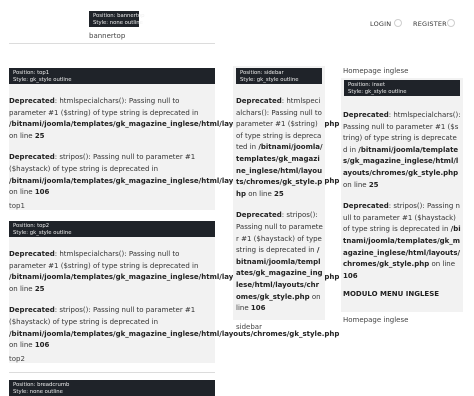  What do you see at coordinates (380, 24) in the screenshot?
I see `login-link: LOGIN` at bounding box center [380, 24].